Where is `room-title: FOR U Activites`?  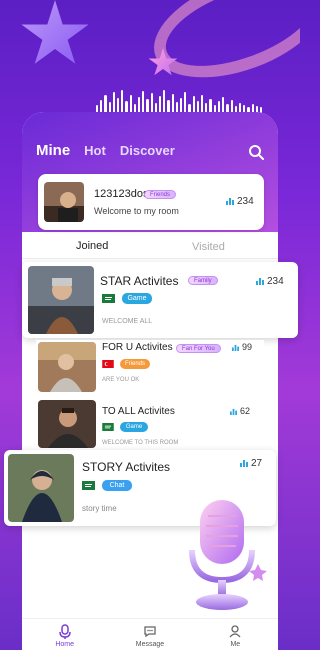
room-title: FOR U Activites is located at coordinates (137, 347).